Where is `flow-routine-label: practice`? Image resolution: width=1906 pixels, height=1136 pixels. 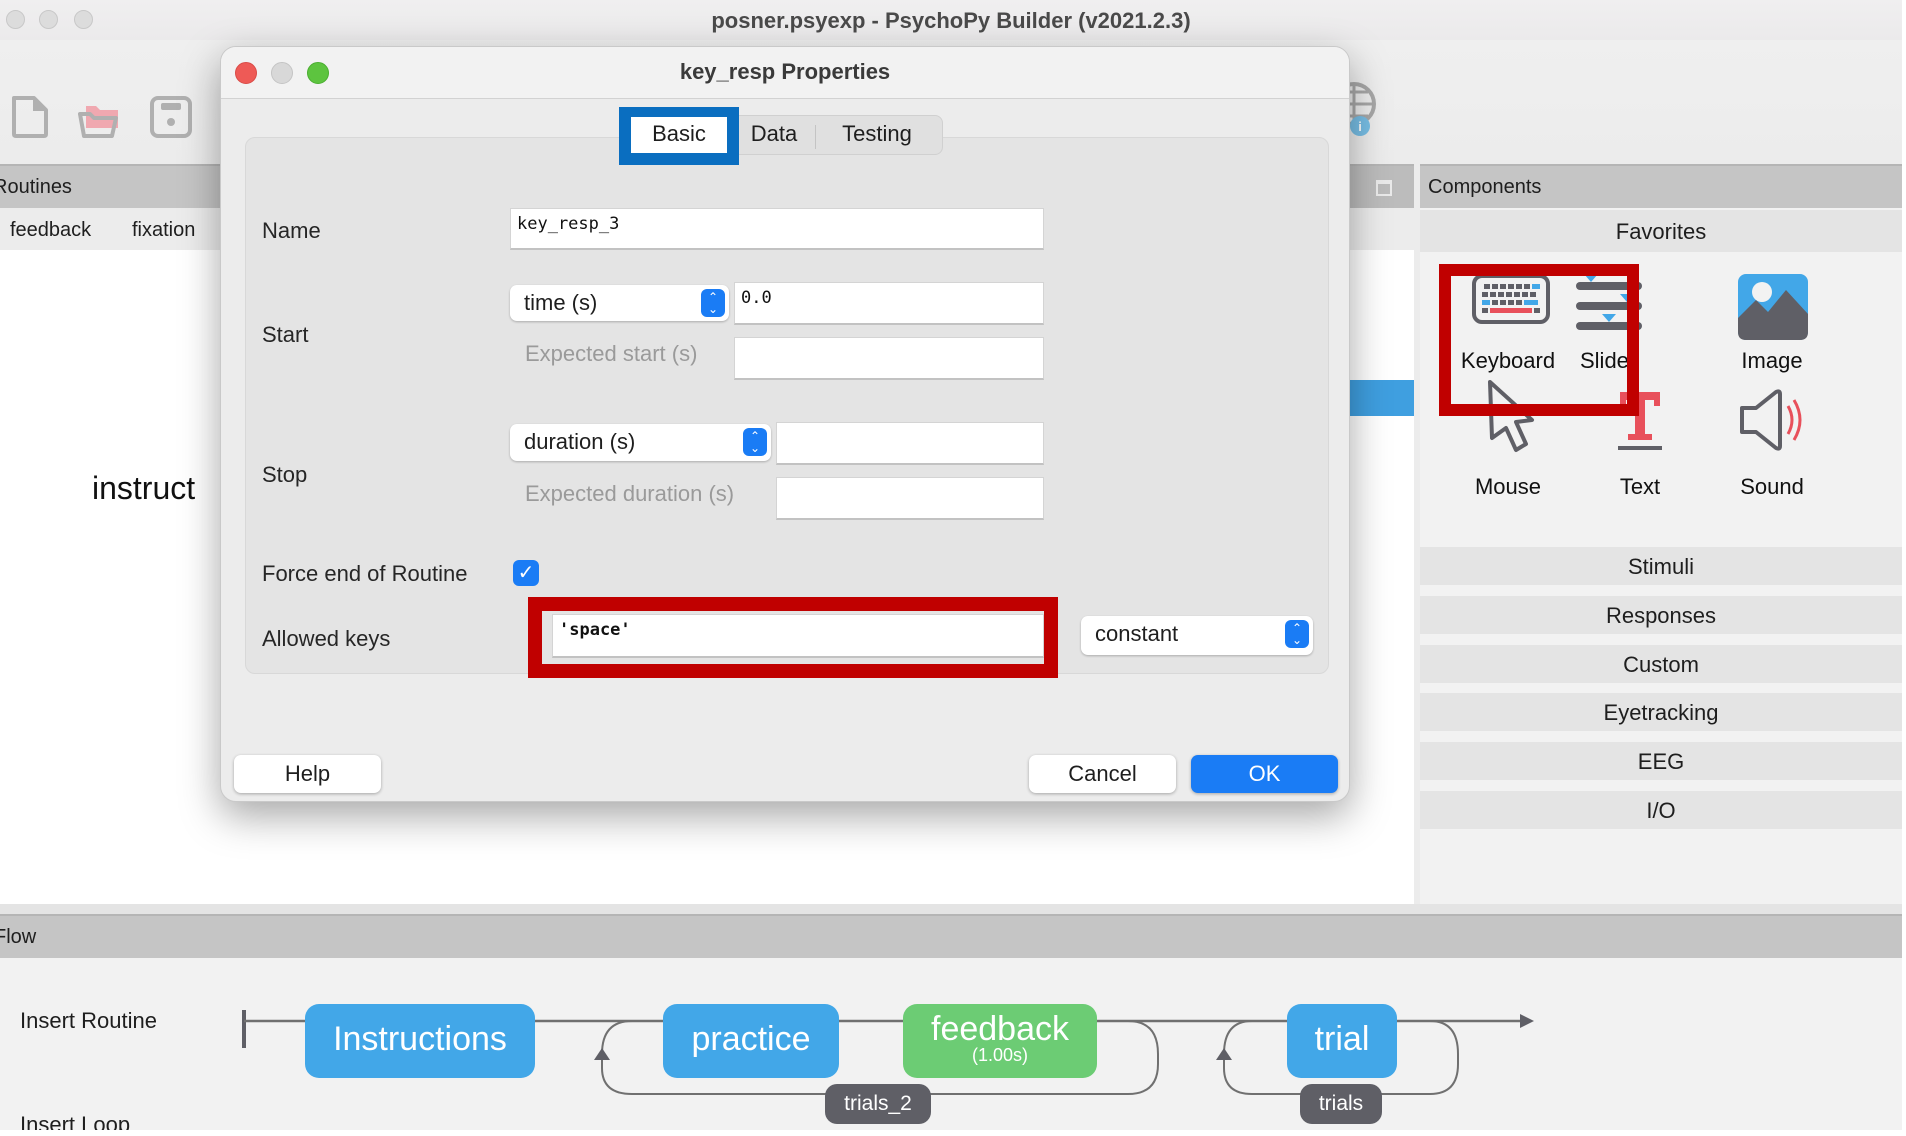 flow-routine-label: practice is located at coordinates (751, 1039).